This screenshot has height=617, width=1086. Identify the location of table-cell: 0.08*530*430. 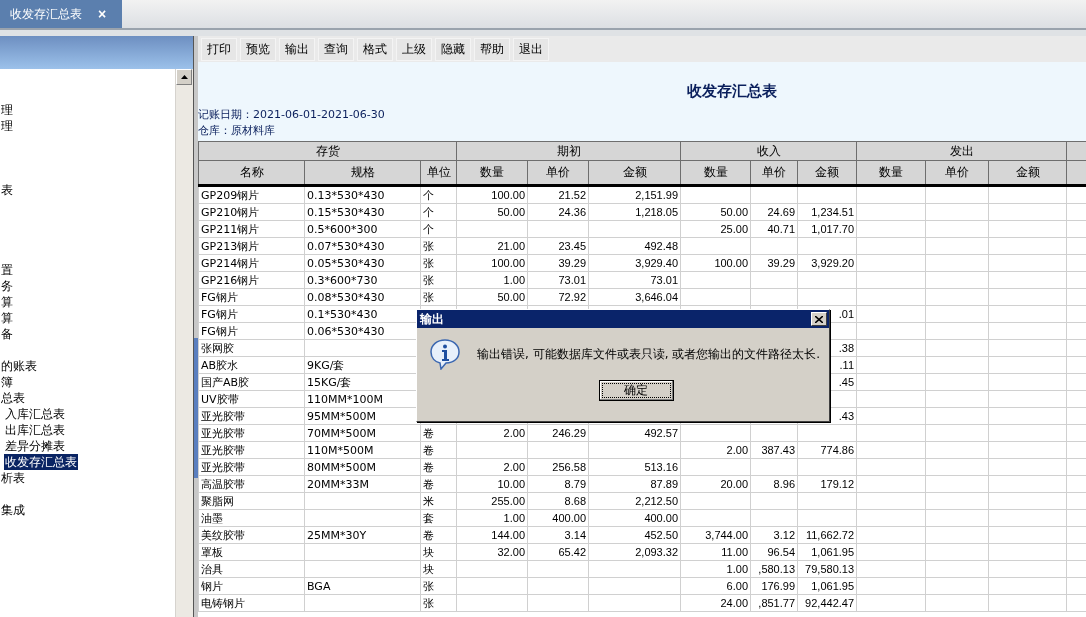
(346, 297).